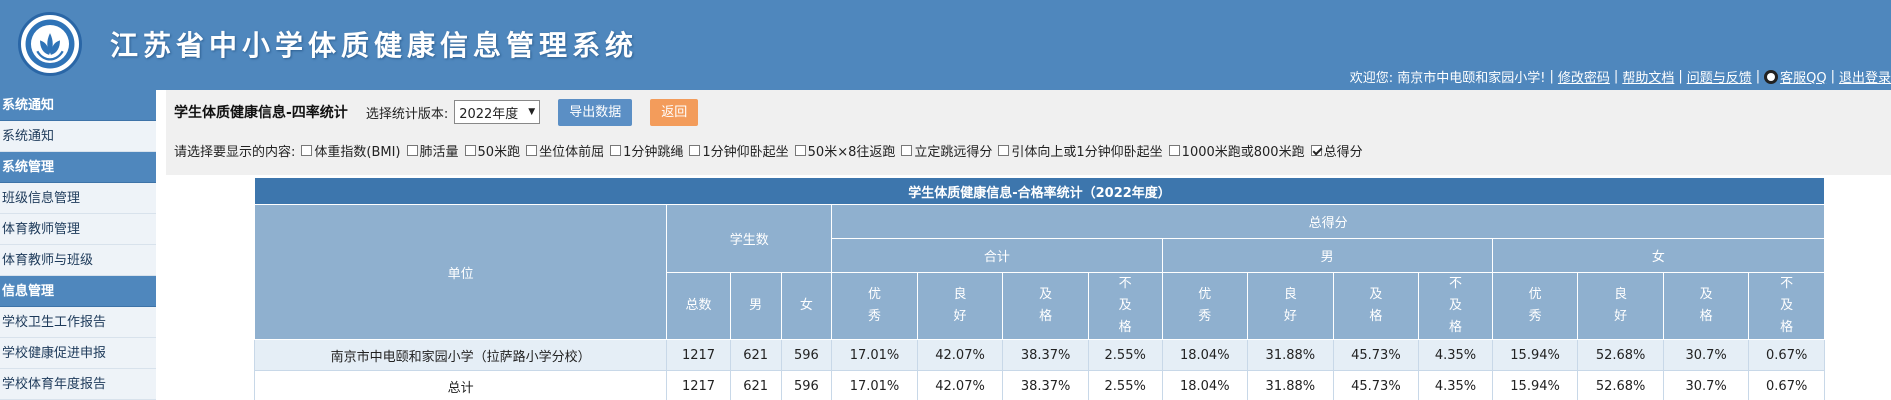 The height and width of the screenshot is (400, 1891). I want to click on sidebar-item-health-report: 学校卫生工作报告, so click(78, 322).